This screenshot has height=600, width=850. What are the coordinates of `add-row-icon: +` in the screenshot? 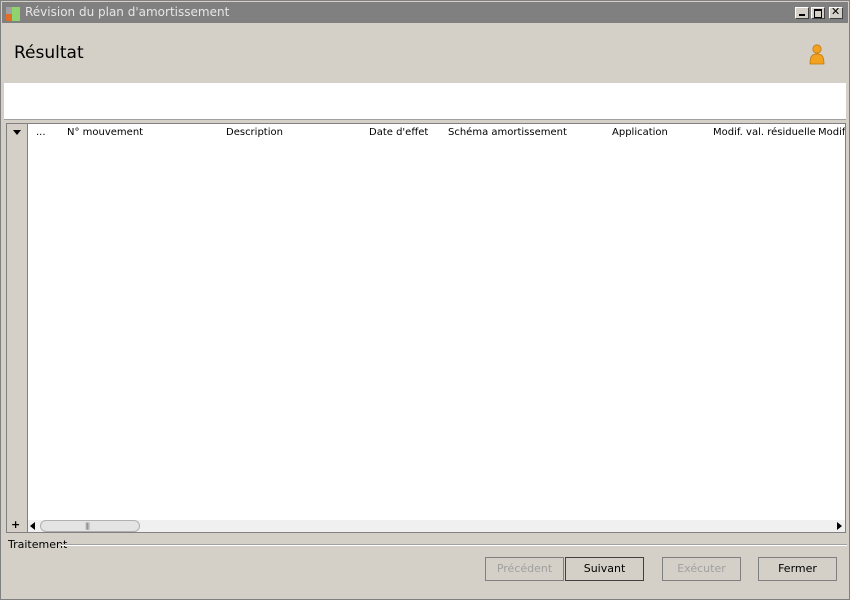 It's located at (15, 524).